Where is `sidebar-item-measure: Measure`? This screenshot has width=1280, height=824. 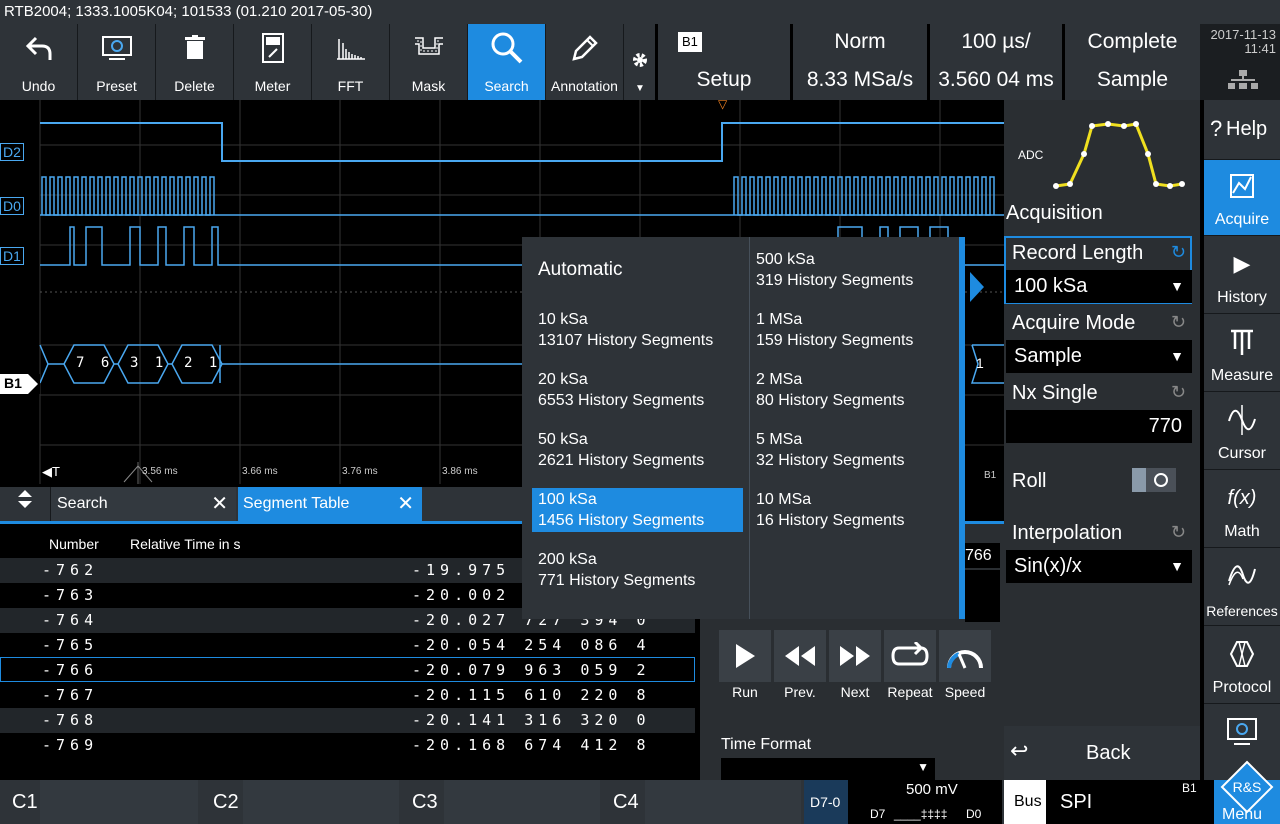
sidebar-item-measure: Measure is located at coordinates (1242, 354).